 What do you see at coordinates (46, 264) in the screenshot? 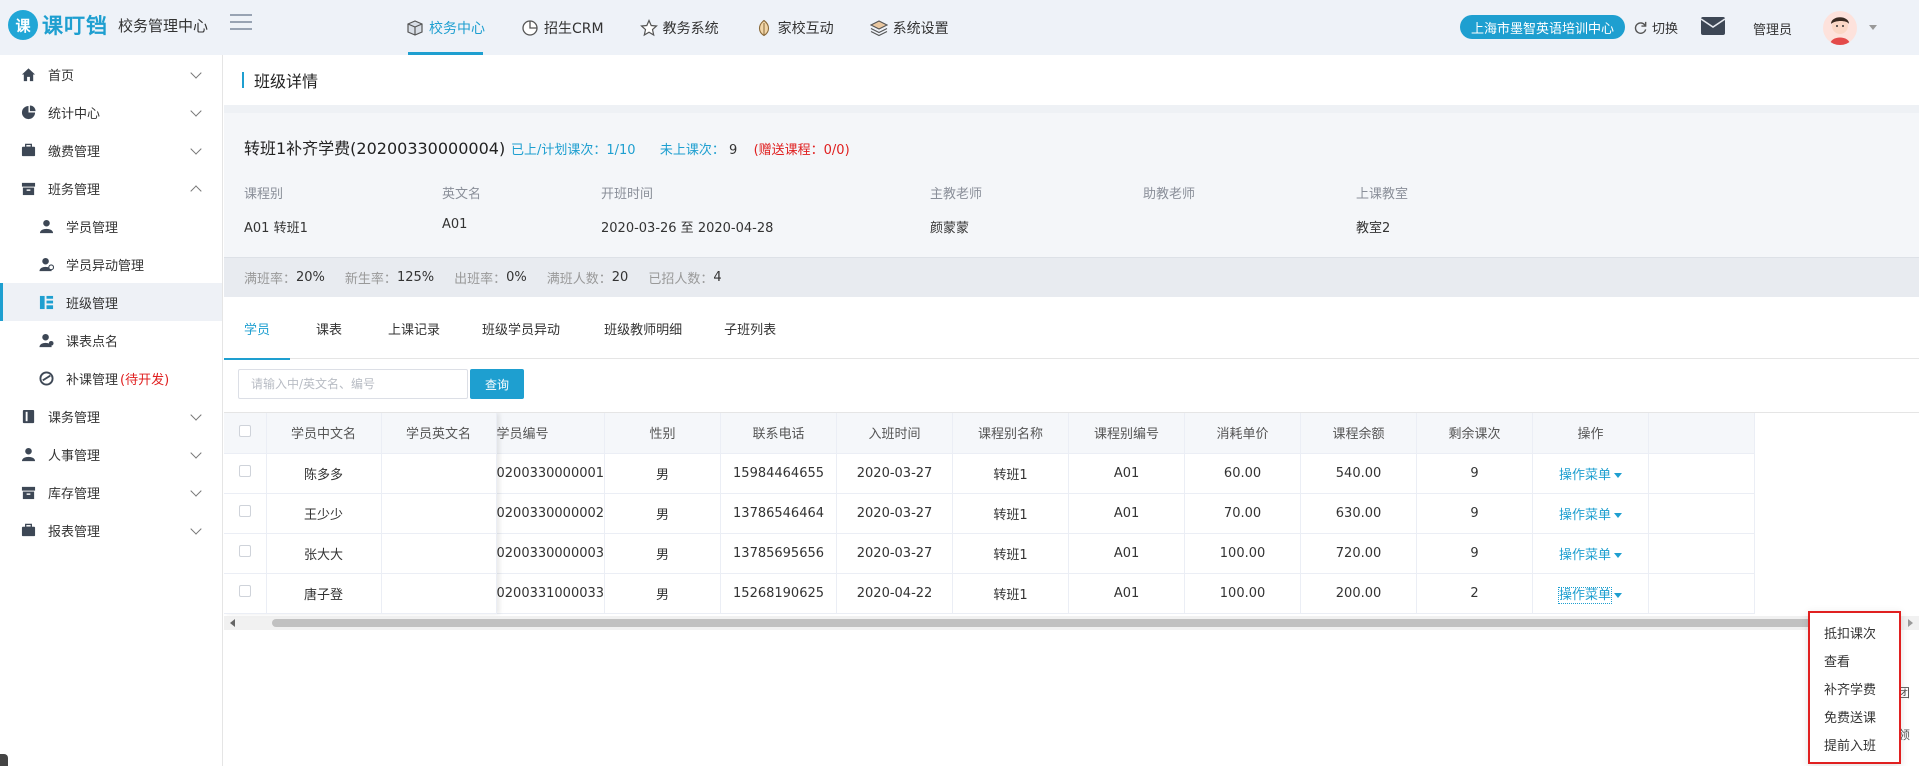
I see `person-swap-icon` at bounding box center [46, 264].